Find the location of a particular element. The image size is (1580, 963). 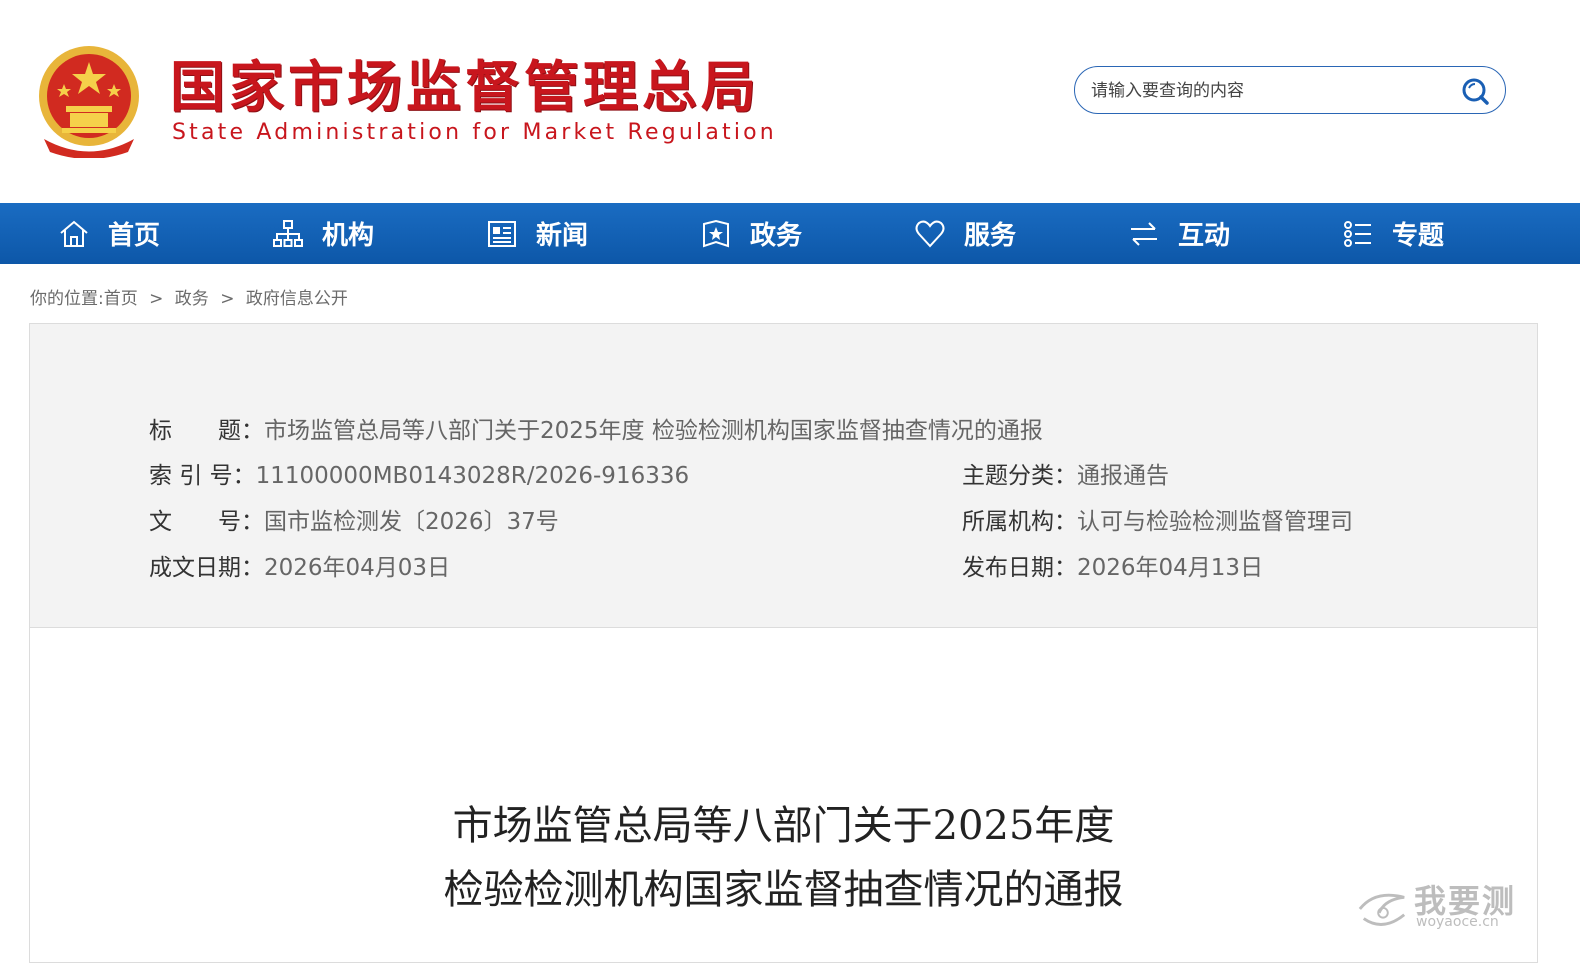

document-title: 市场监管总局等八部门关于2025年度 检验检测机构国家监督抽查情况的通报 is located at coordinates (783, 858).